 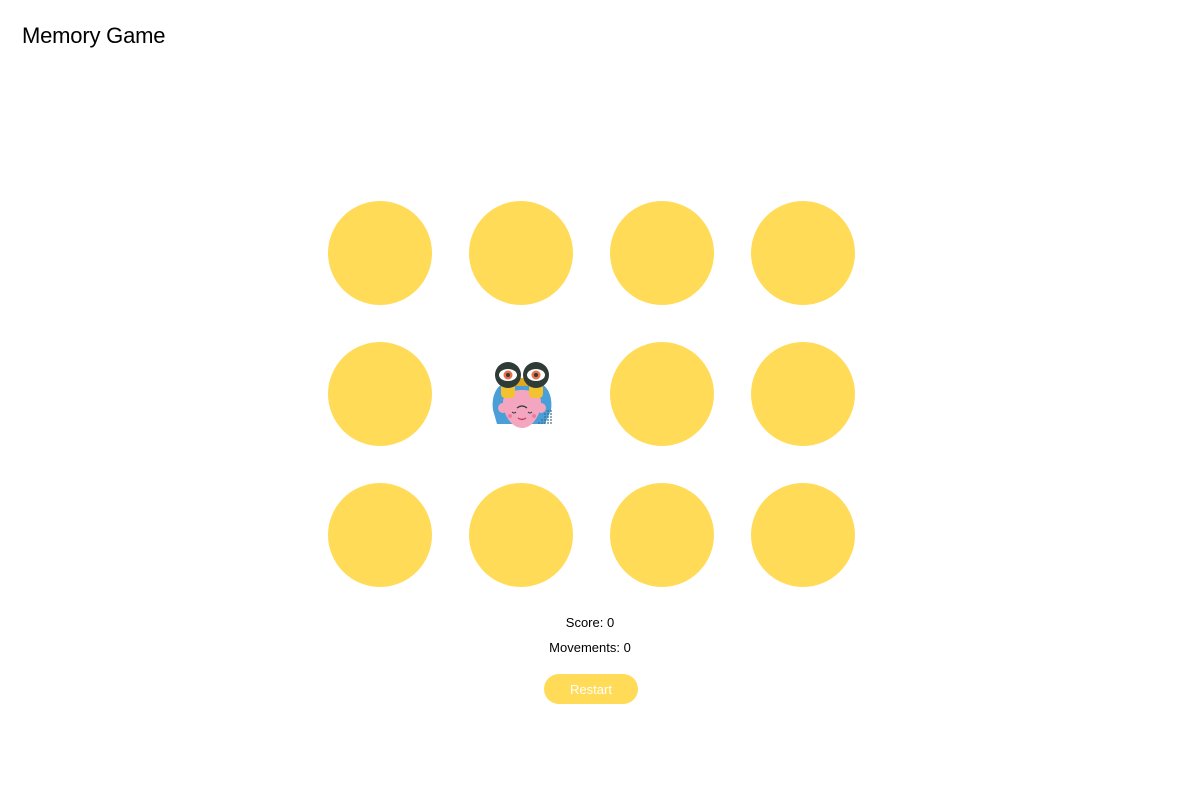 I want to click on binoculars-person-icon, so click(x=522, y=395).